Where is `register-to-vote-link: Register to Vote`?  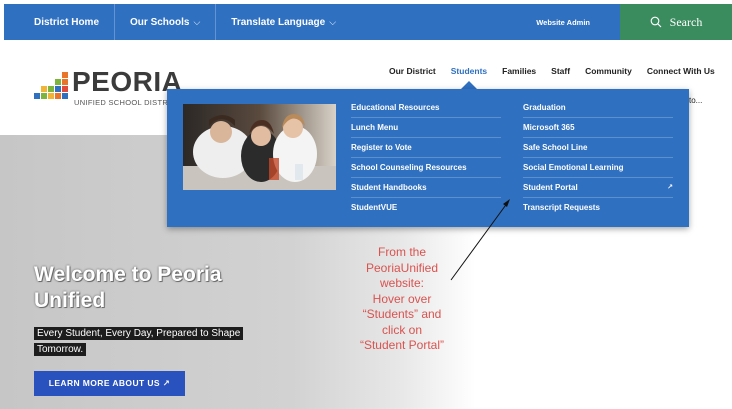
register-to-vote-link: Register to Vote is located at coordinates (426, 148).